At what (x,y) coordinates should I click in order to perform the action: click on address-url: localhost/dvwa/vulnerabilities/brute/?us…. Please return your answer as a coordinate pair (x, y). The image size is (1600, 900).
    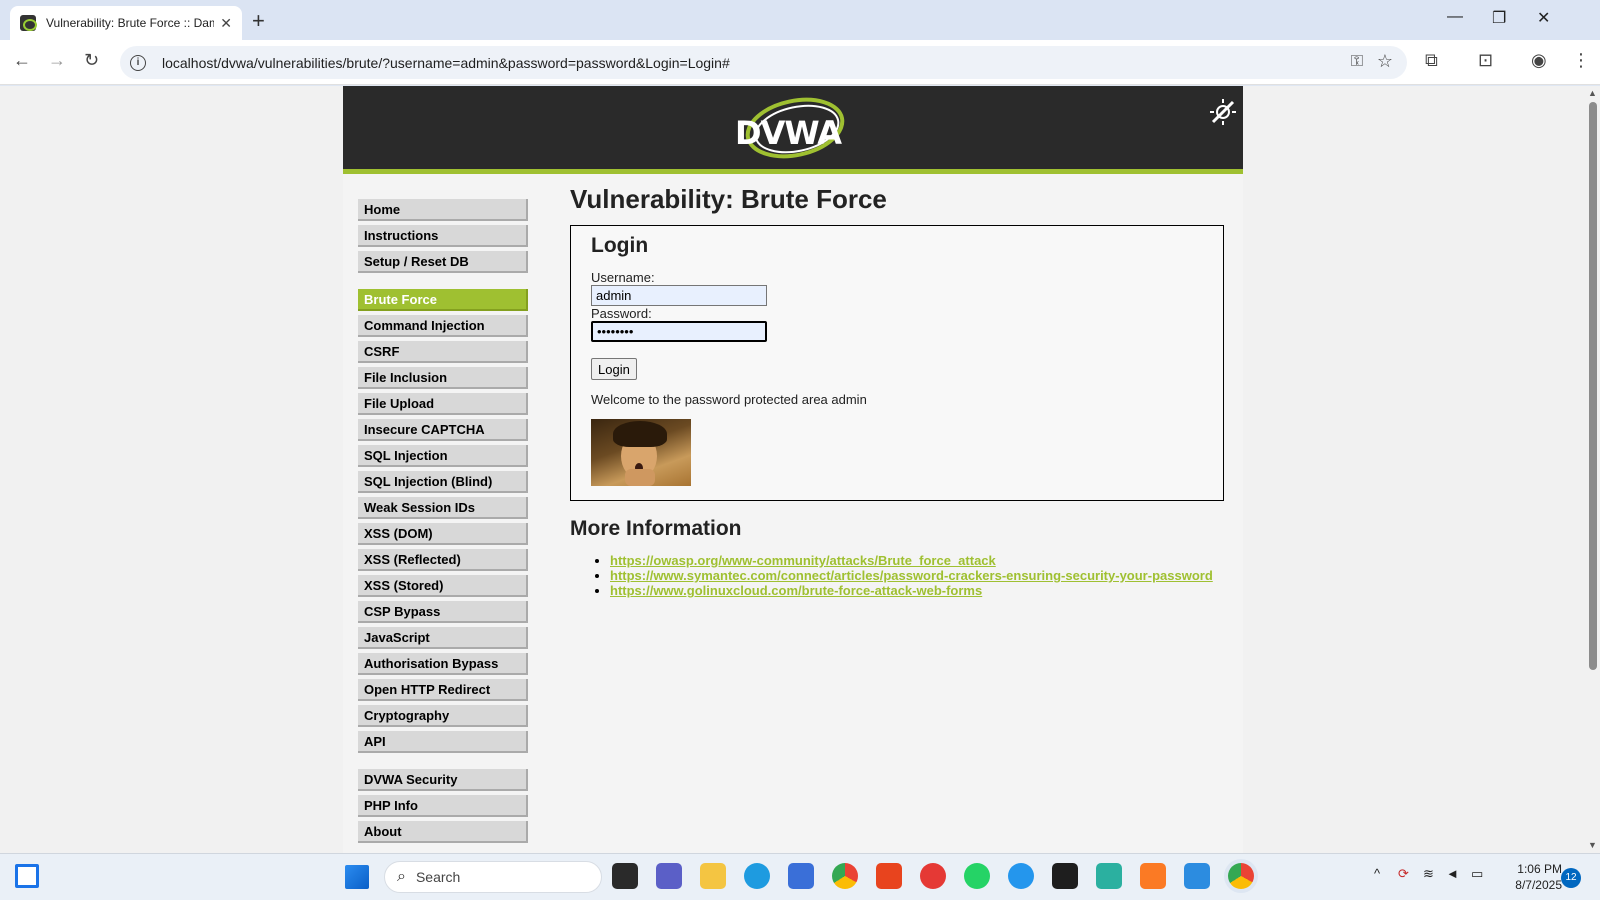
    Looking at the image, I should click on (446, 63).